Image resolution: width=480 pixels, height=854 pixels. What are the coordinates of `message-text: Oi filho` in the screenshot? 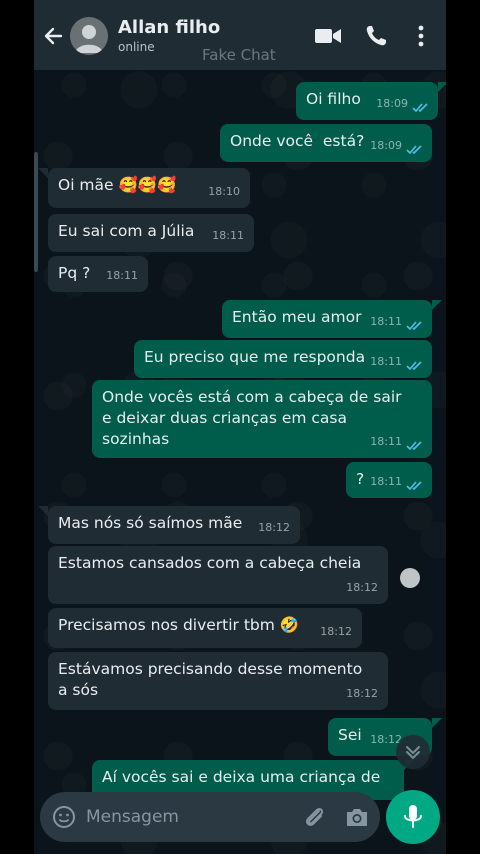 It's located at (333, 99).